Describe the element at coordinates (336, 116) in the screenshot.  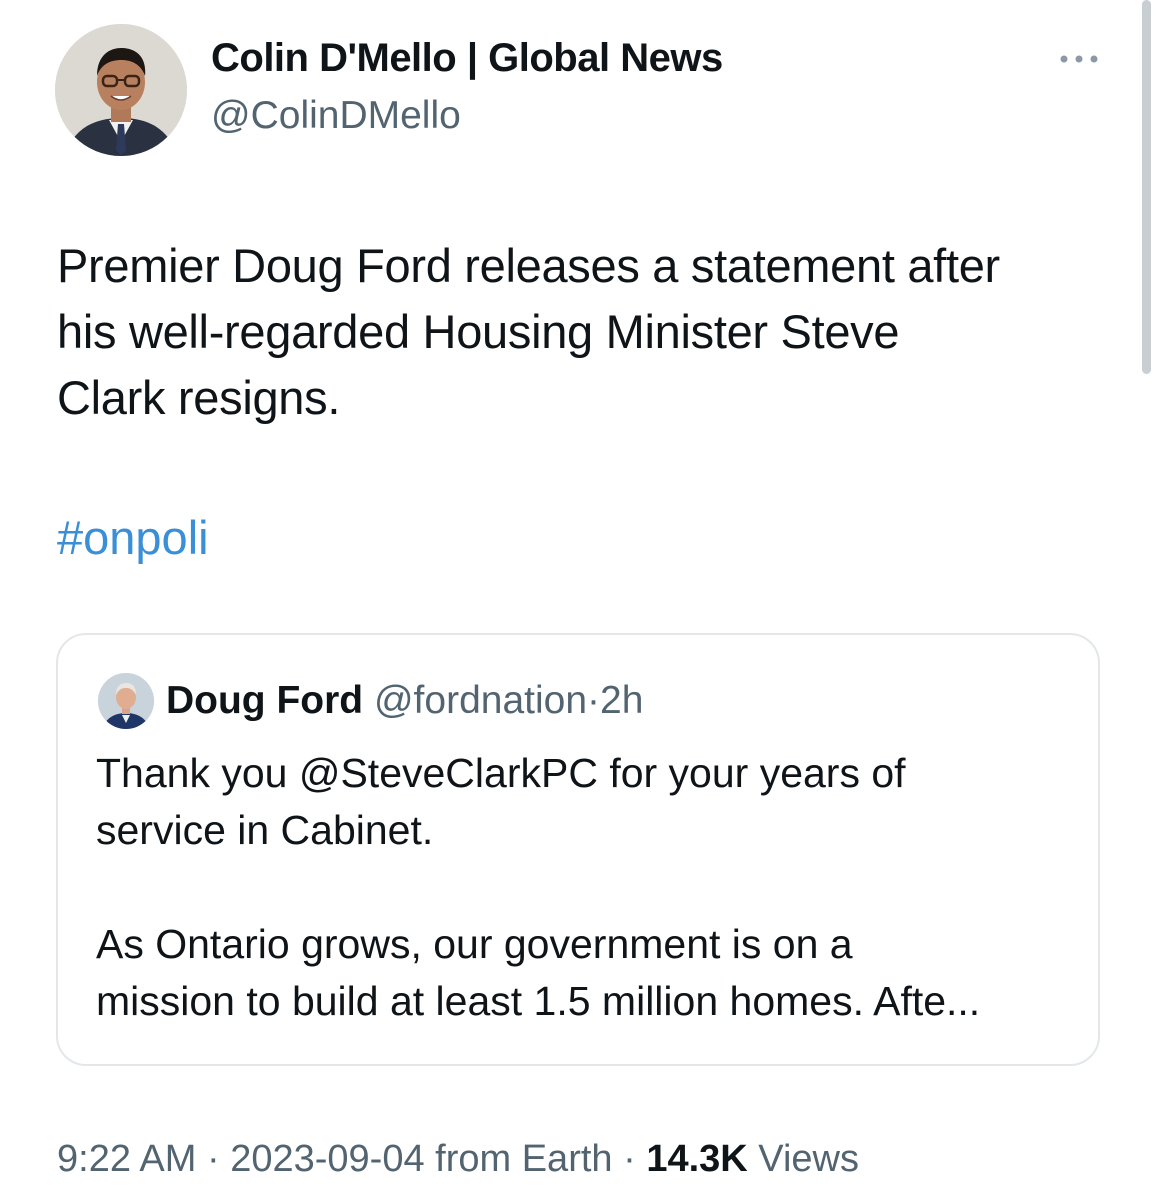
I see `author-handle: @ColinDMello` at that location.